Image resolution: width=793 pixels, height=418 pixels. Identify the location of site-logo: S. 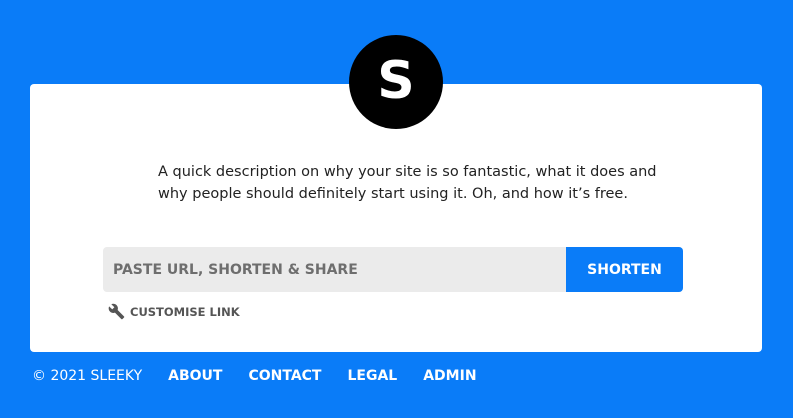
(396, 82).